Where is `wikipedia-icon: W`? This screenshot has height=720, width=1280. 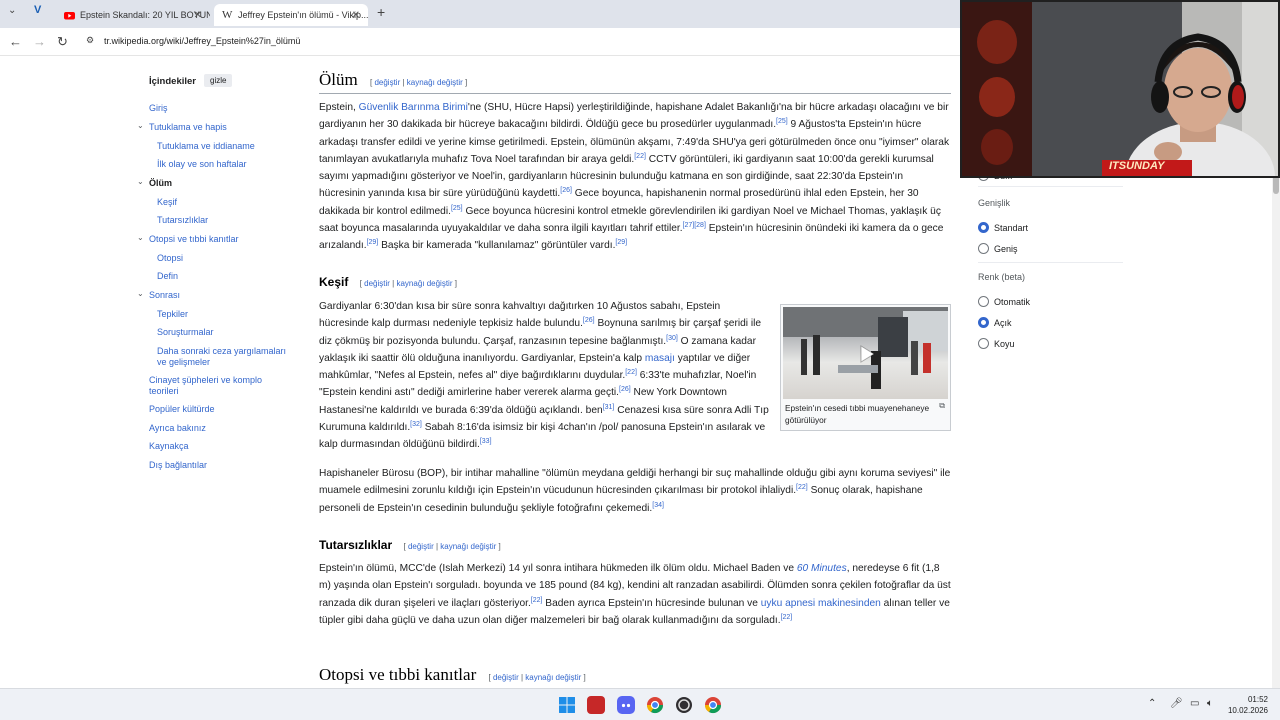
wikipedia-icon: W is located at coordinates (227, 14).